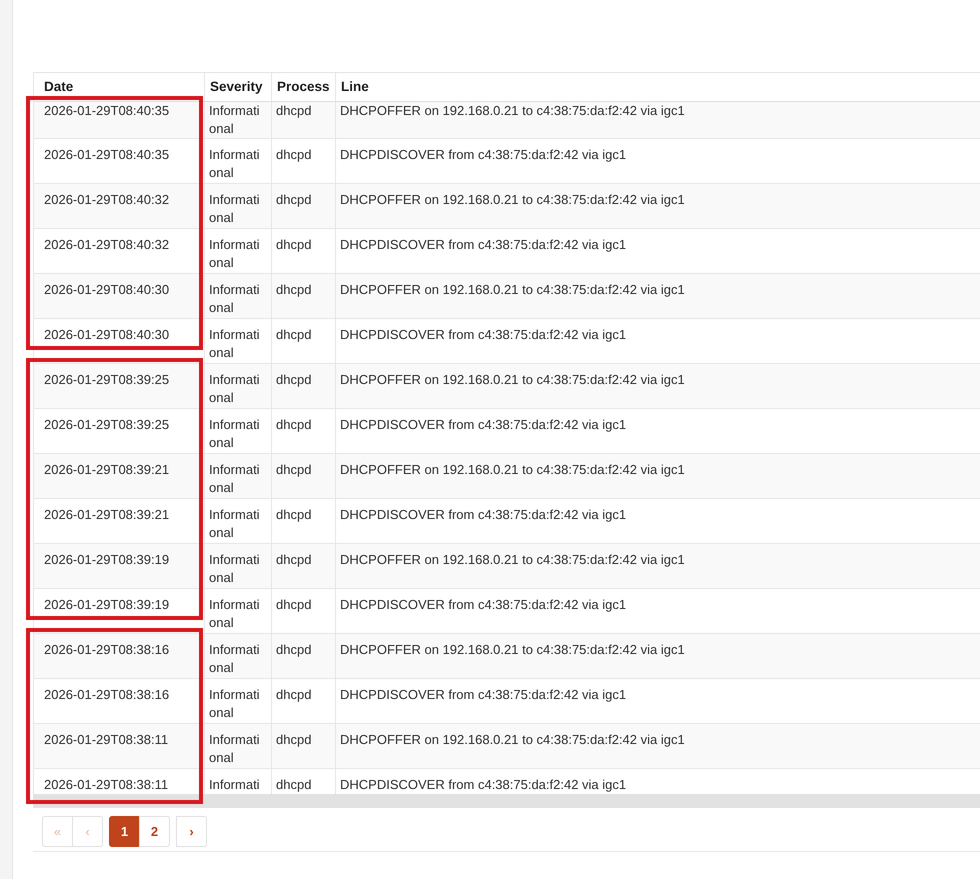  What do you see at coordinates (237, 87) in the screenshot?
I see `column-header: Severity` at bounding box center [237, 87].